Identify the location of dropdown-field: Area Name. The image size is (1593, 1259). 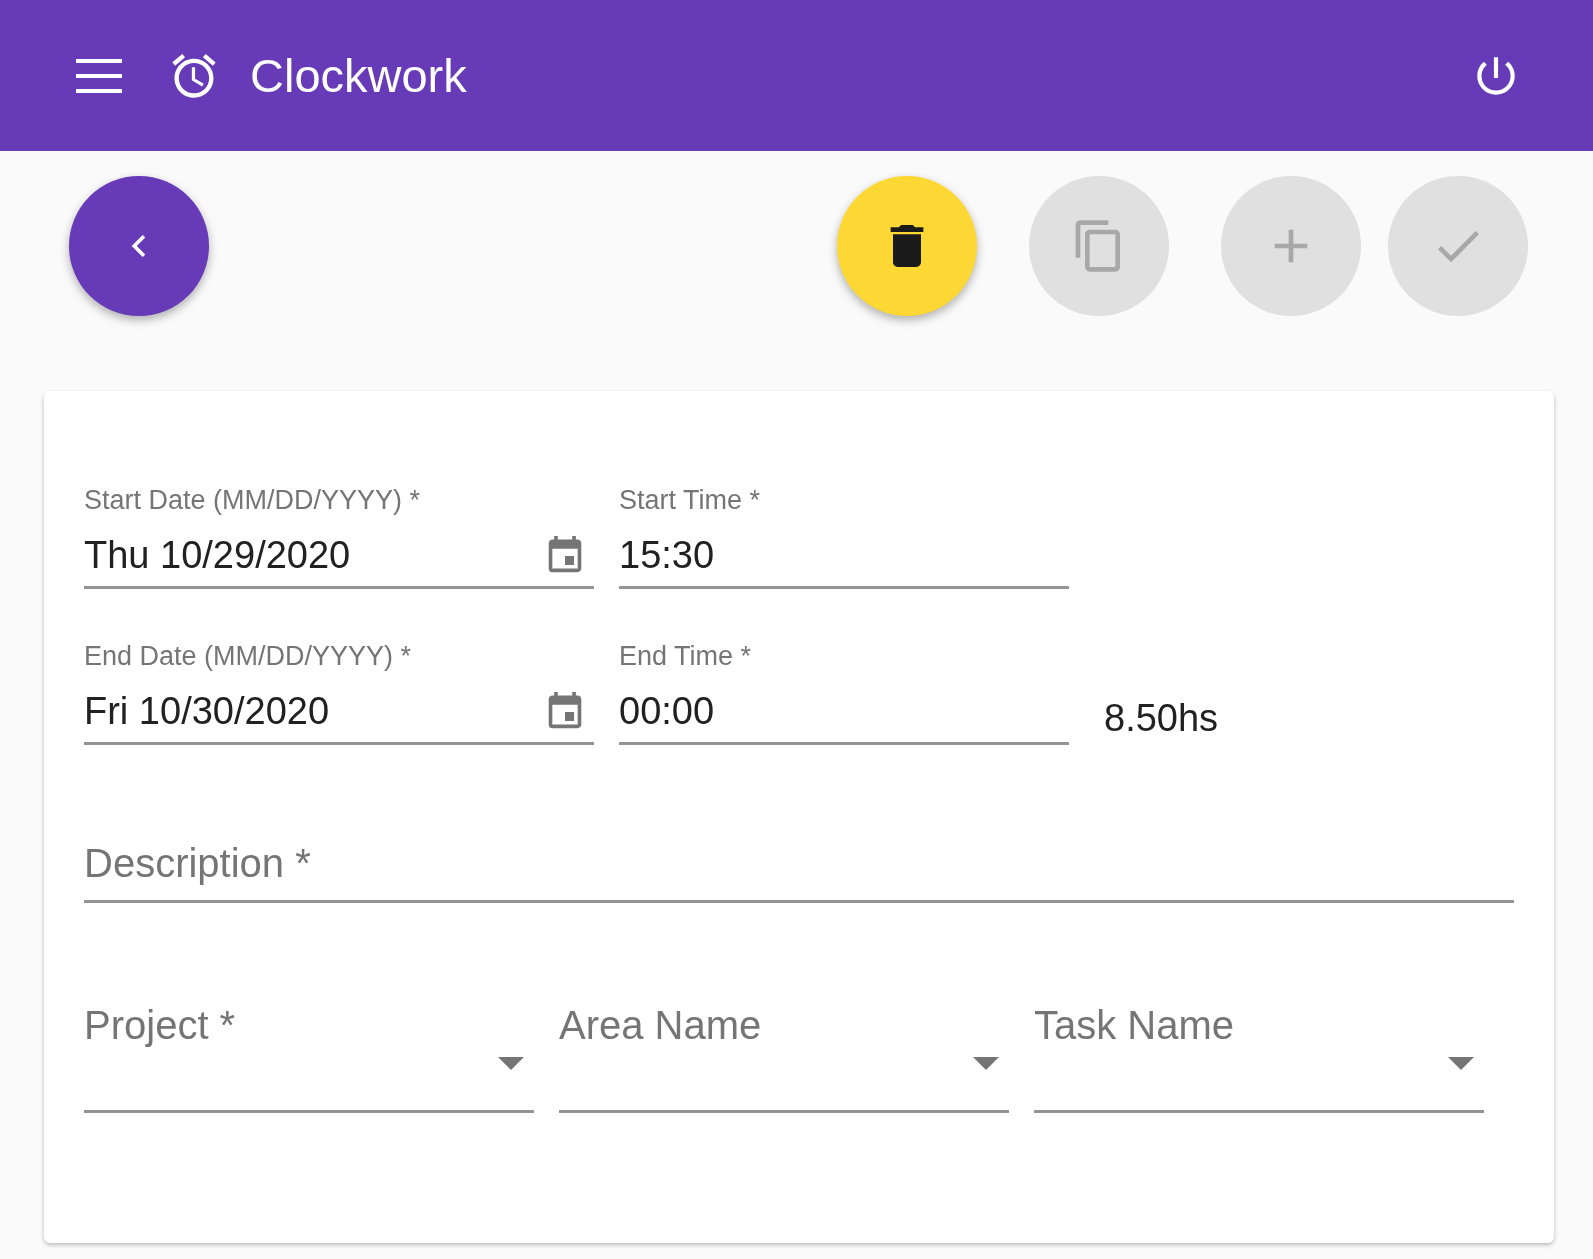
(784, 1048).